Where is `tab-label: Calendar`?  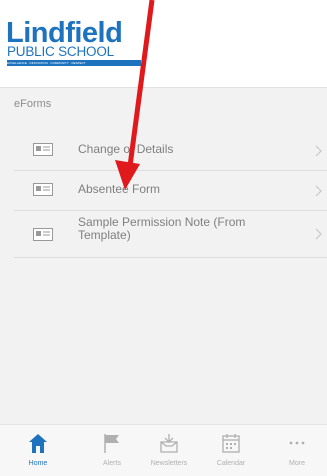
tab-label: Calendar is located at coordinates (231, 463).